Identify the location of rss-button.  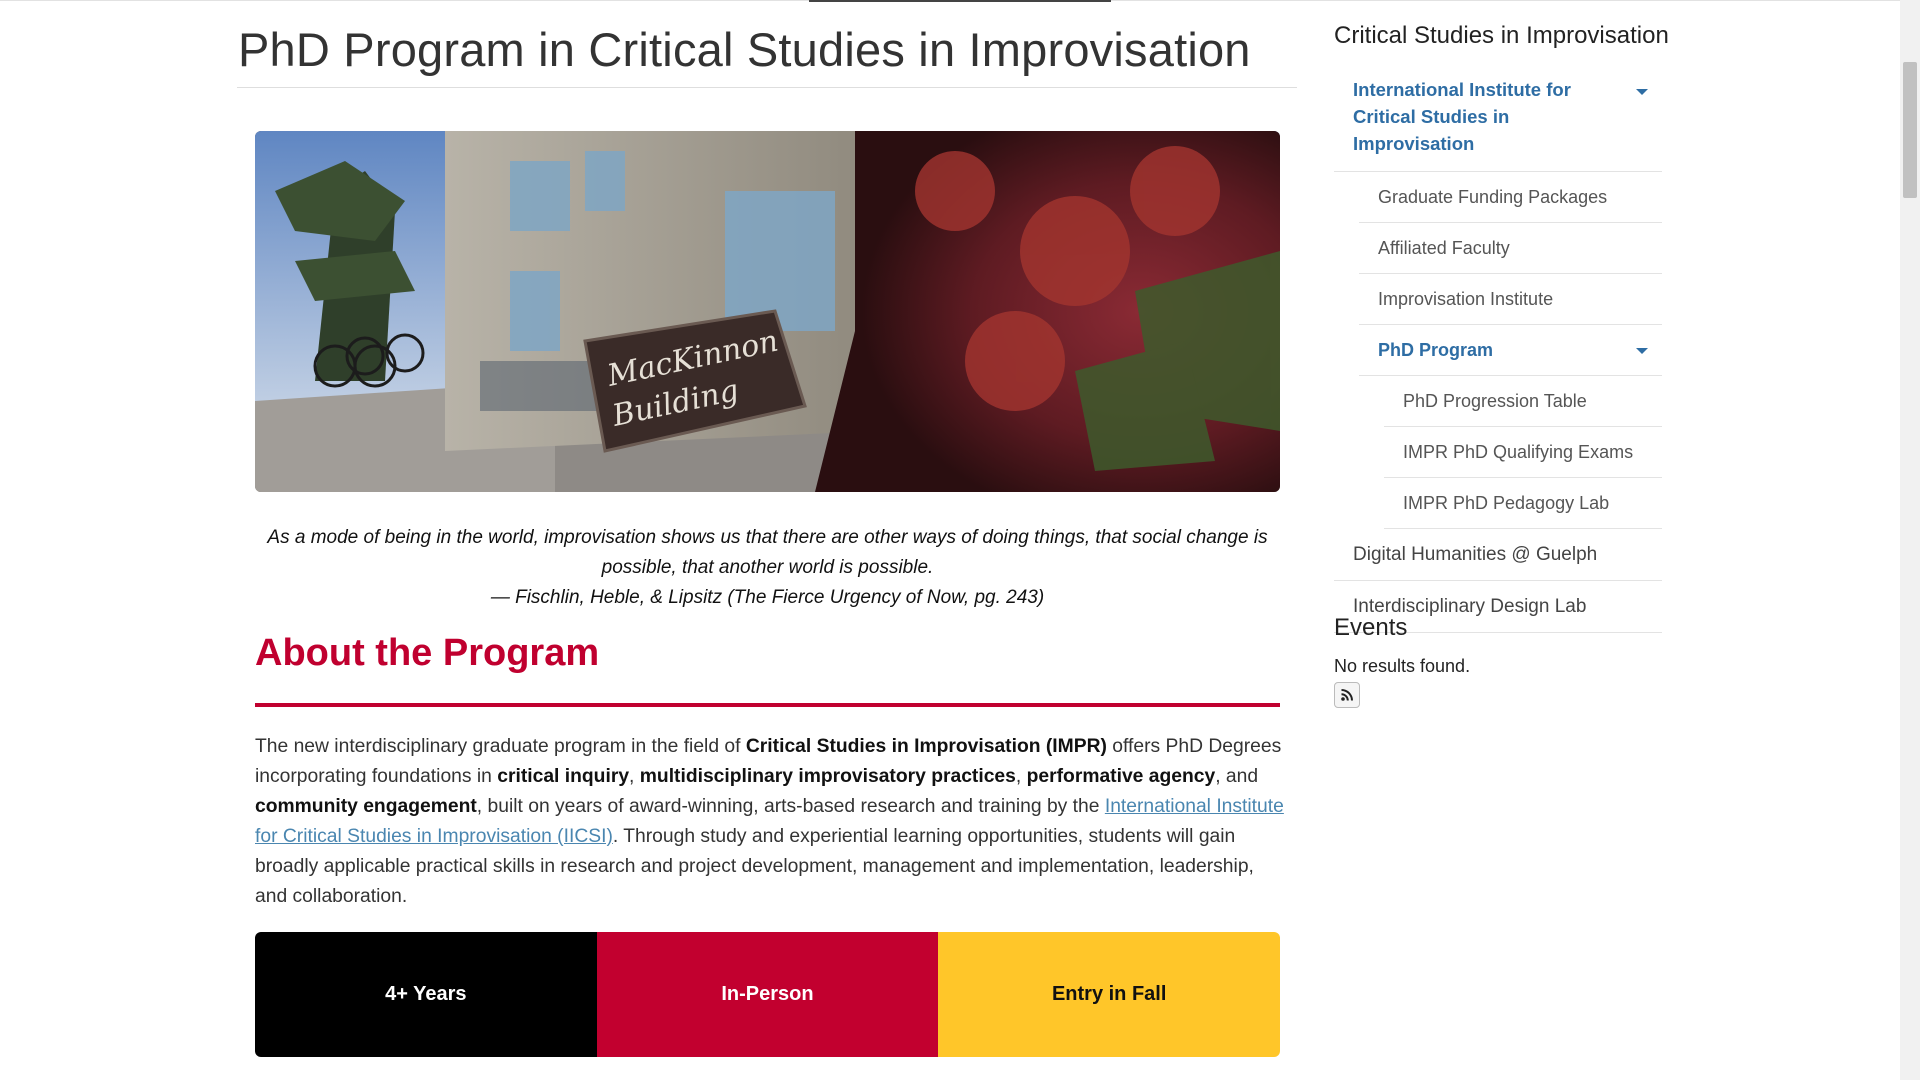
(1347, 695).